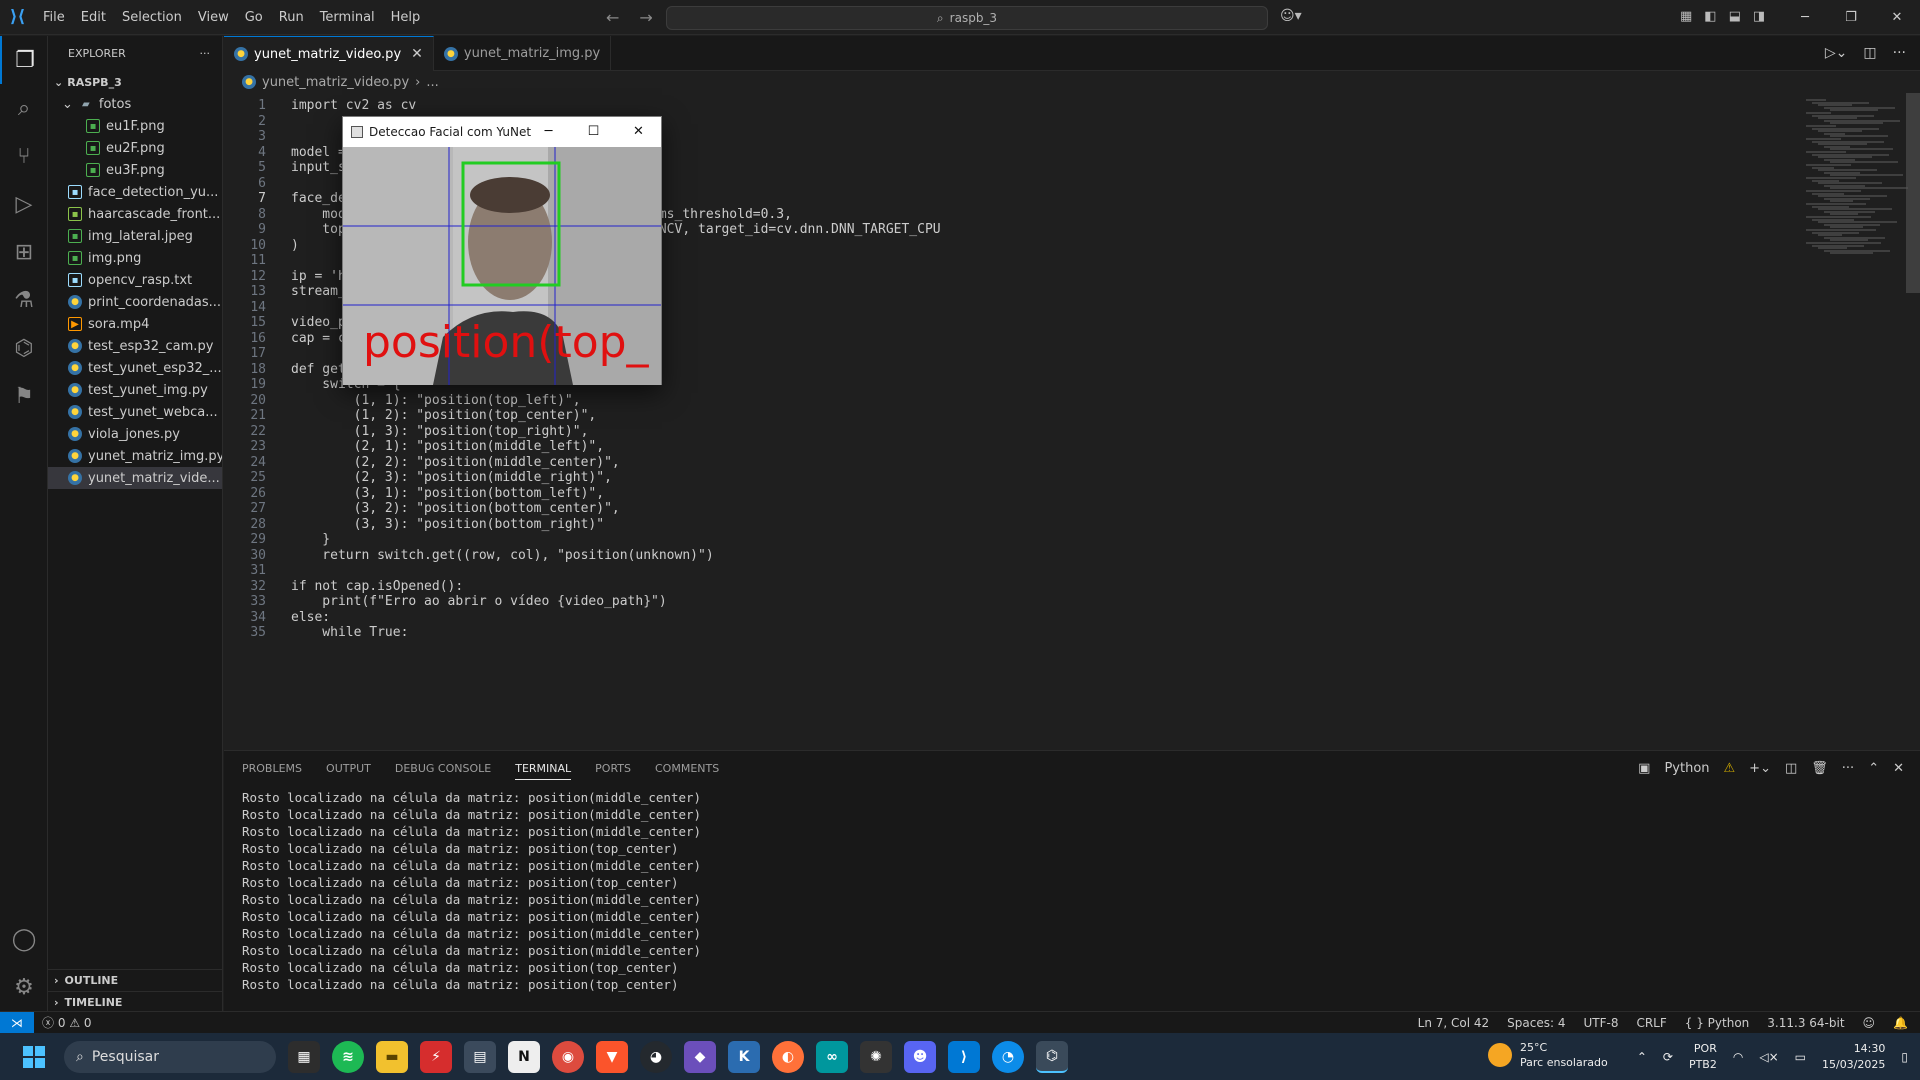 The width and height of the screenshot is (1920, 1080). Describe the element at coordinates (304, 1056) in the screenshot. I see `store-icon: ▦` at that location.